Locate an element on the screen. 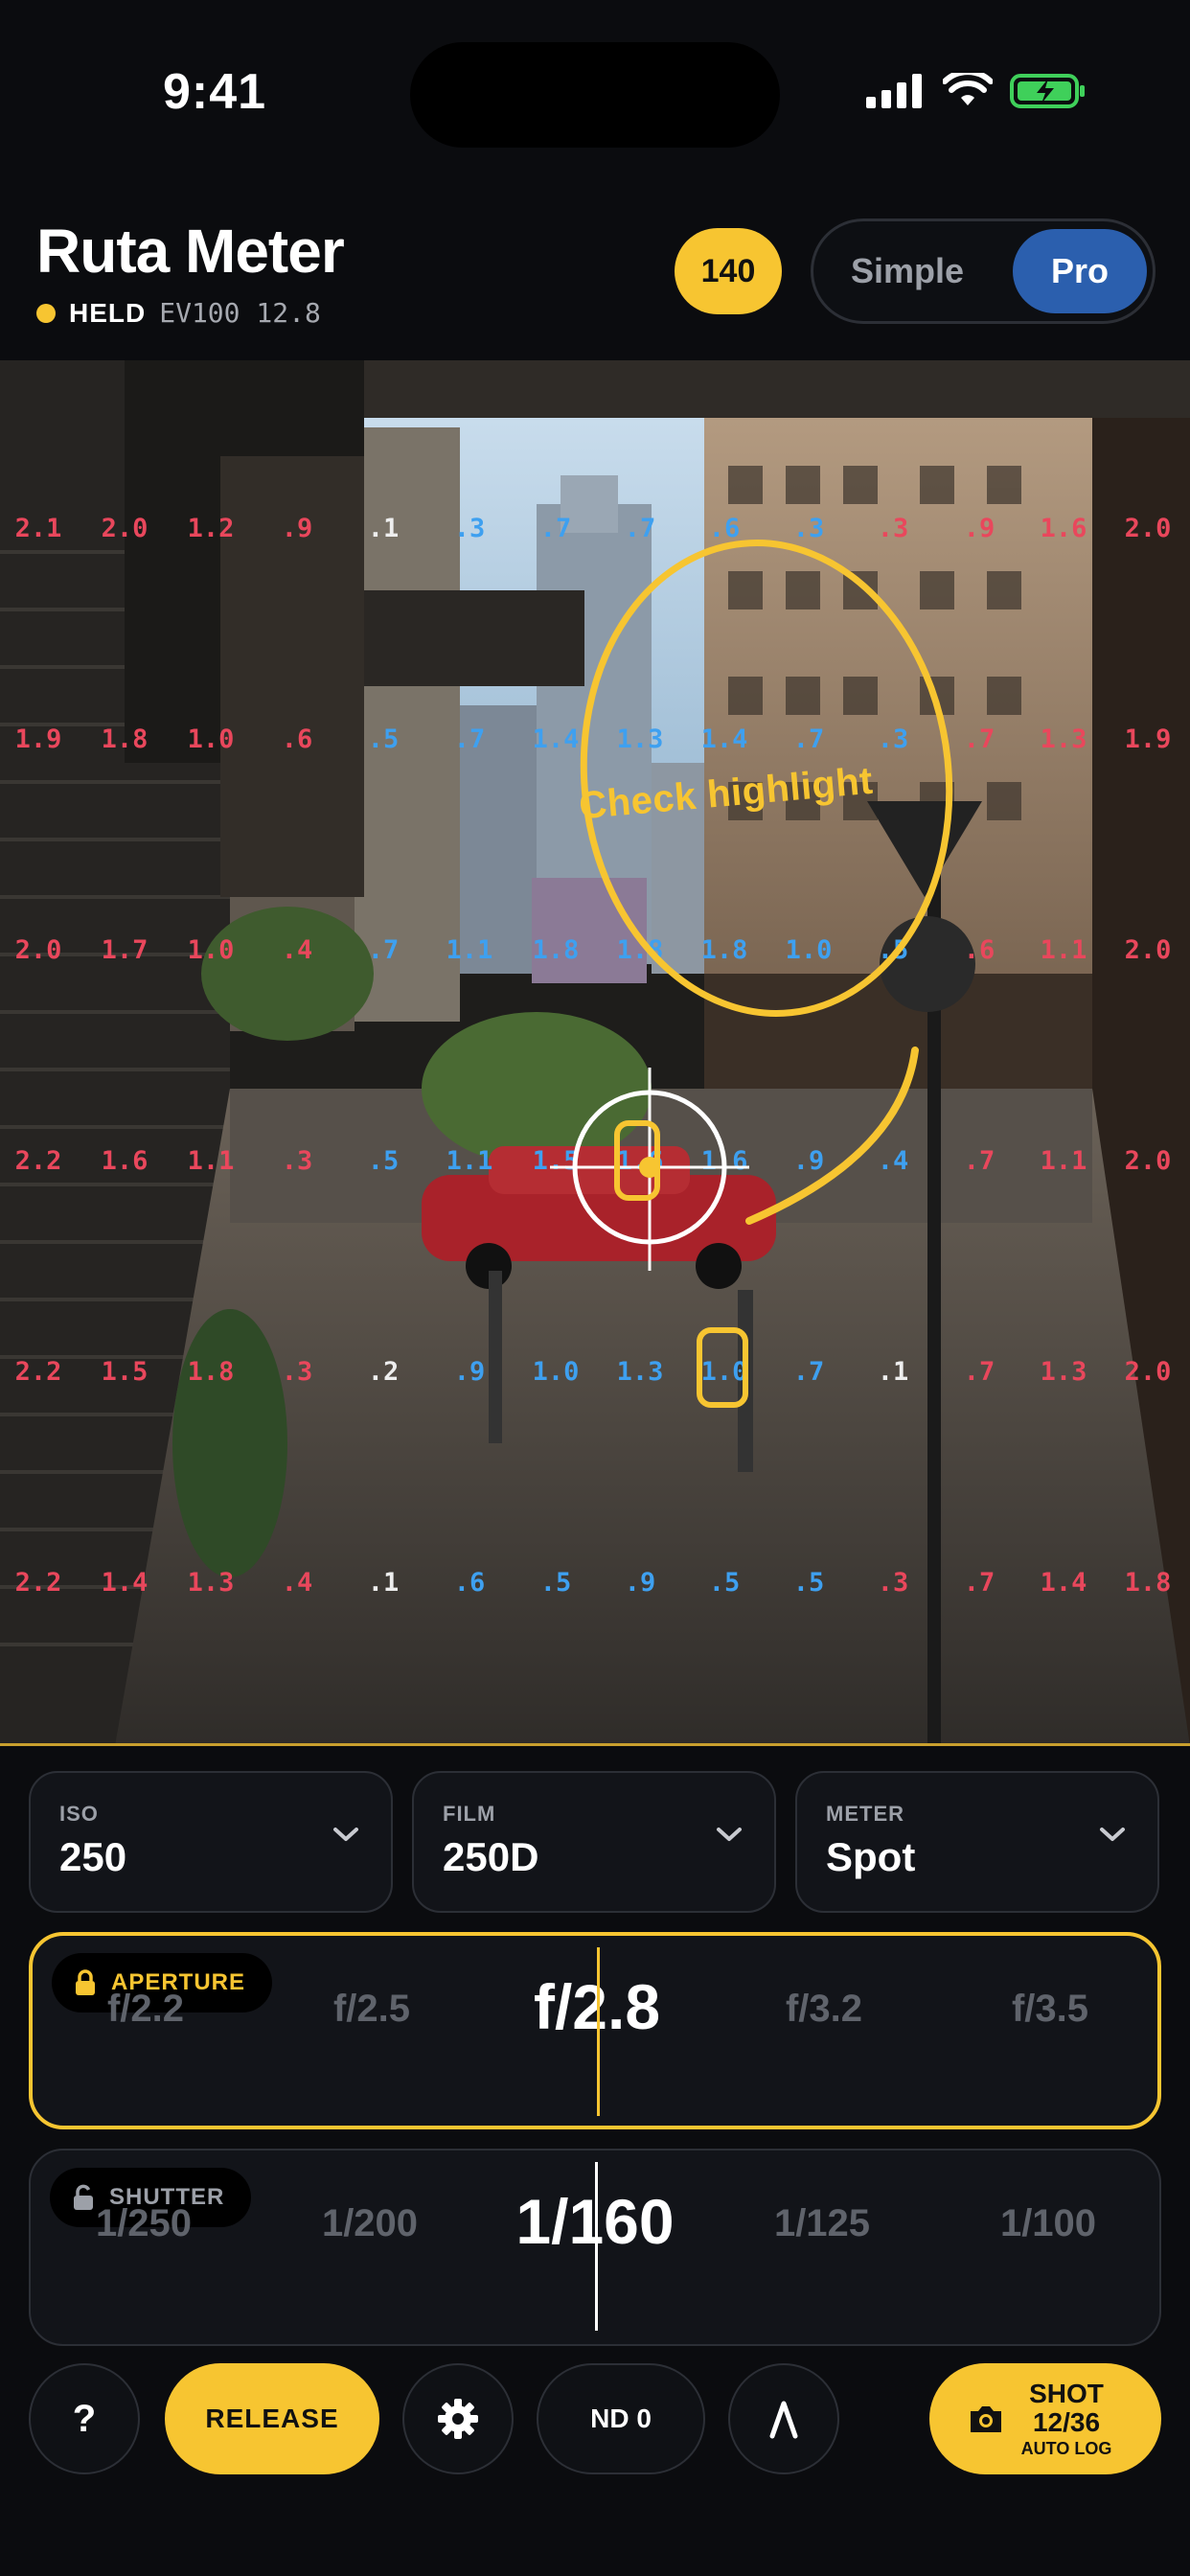 This screenshot has height=2576, width=1190. aperture-needle is located at coordinates (599, 2031).